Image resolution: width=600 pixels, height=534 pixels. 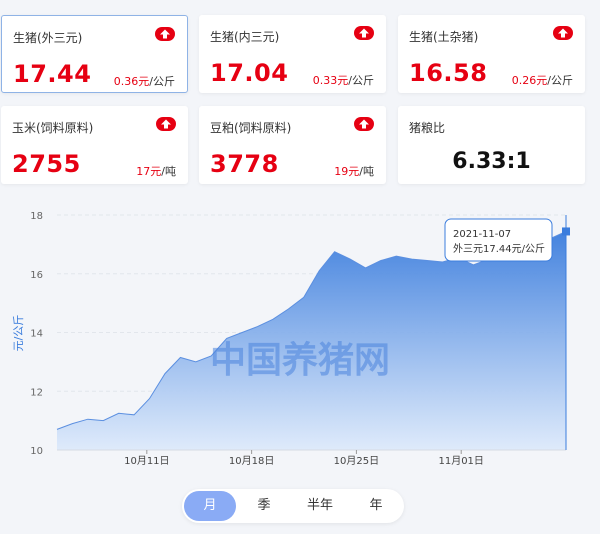 I want to click on card-change: 0.26元/公斤, so click(x=542, y=80).